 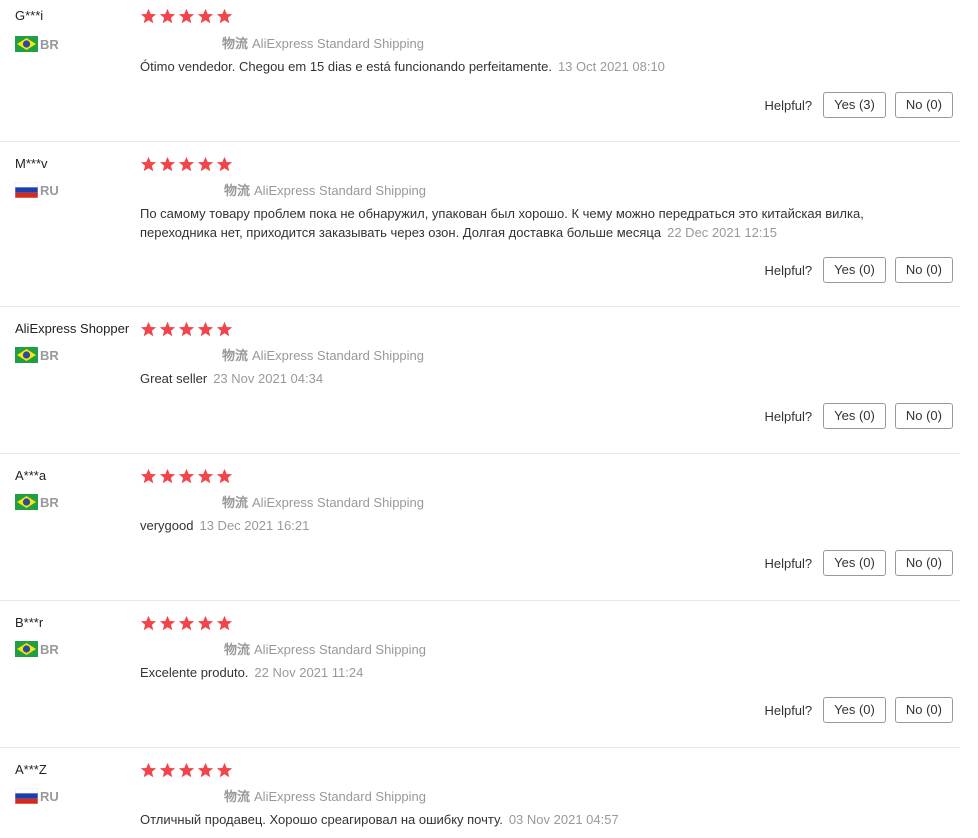 I want to click on review-date: 13 Dec 2021 16:21, so click(x=254, y=525).